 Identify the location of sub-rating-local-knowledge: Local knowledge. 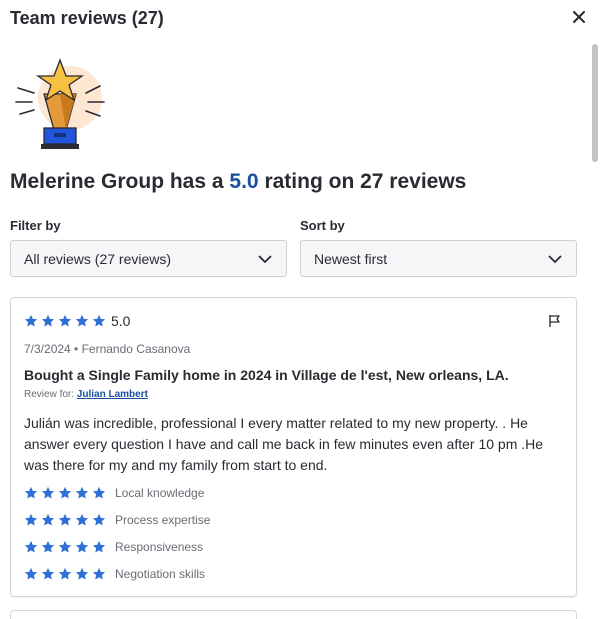
(114, 493).